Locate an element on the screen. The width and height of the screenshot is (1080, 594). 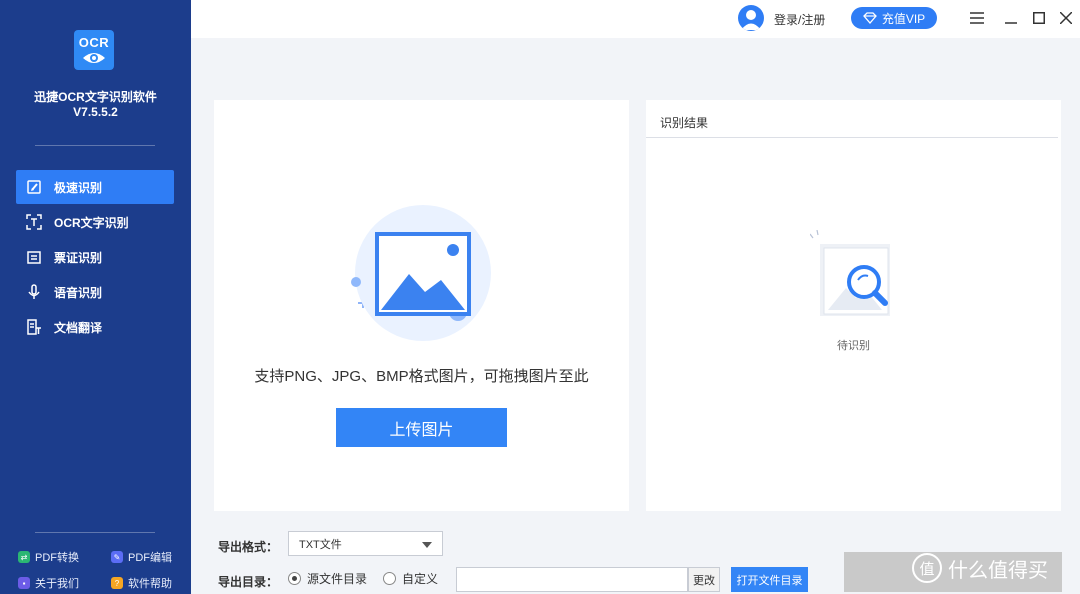
image-upload-icon is located at coordinates (421, 273).